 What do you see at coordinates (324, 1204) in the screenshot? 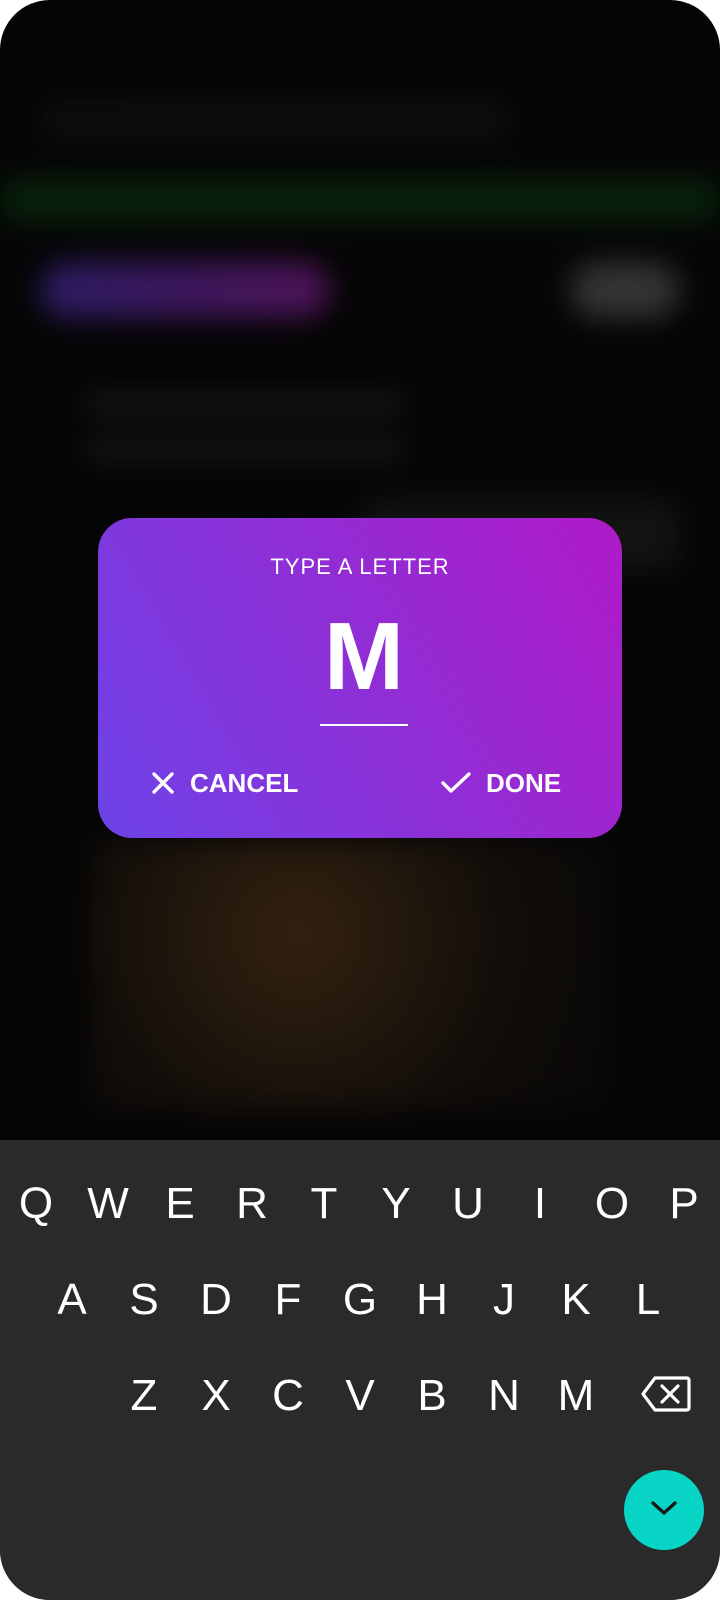
I see `key-t: T` at bounding box center [324, 1204].